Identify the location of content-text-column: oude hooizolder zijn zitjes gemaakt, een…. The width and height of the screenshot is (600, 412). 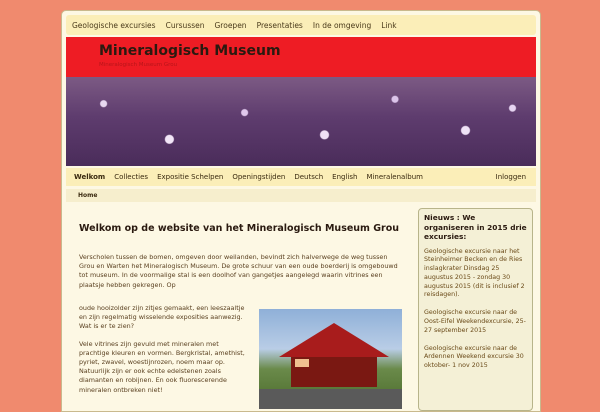
(165, 353).